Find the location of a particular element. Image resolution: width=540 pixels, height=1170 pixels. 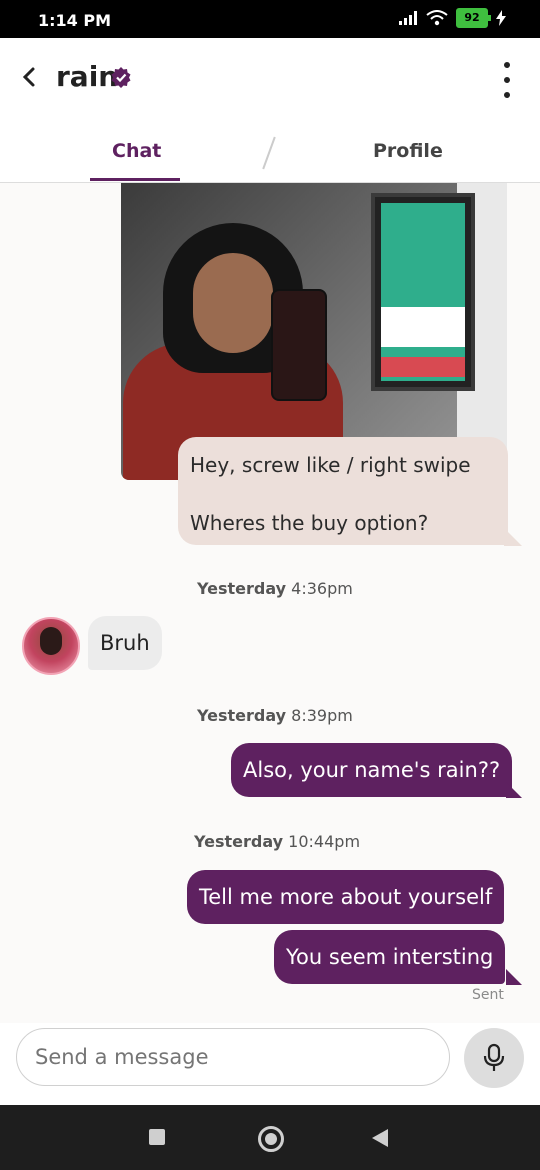

signal-icon is located at coordinates (408, 18).